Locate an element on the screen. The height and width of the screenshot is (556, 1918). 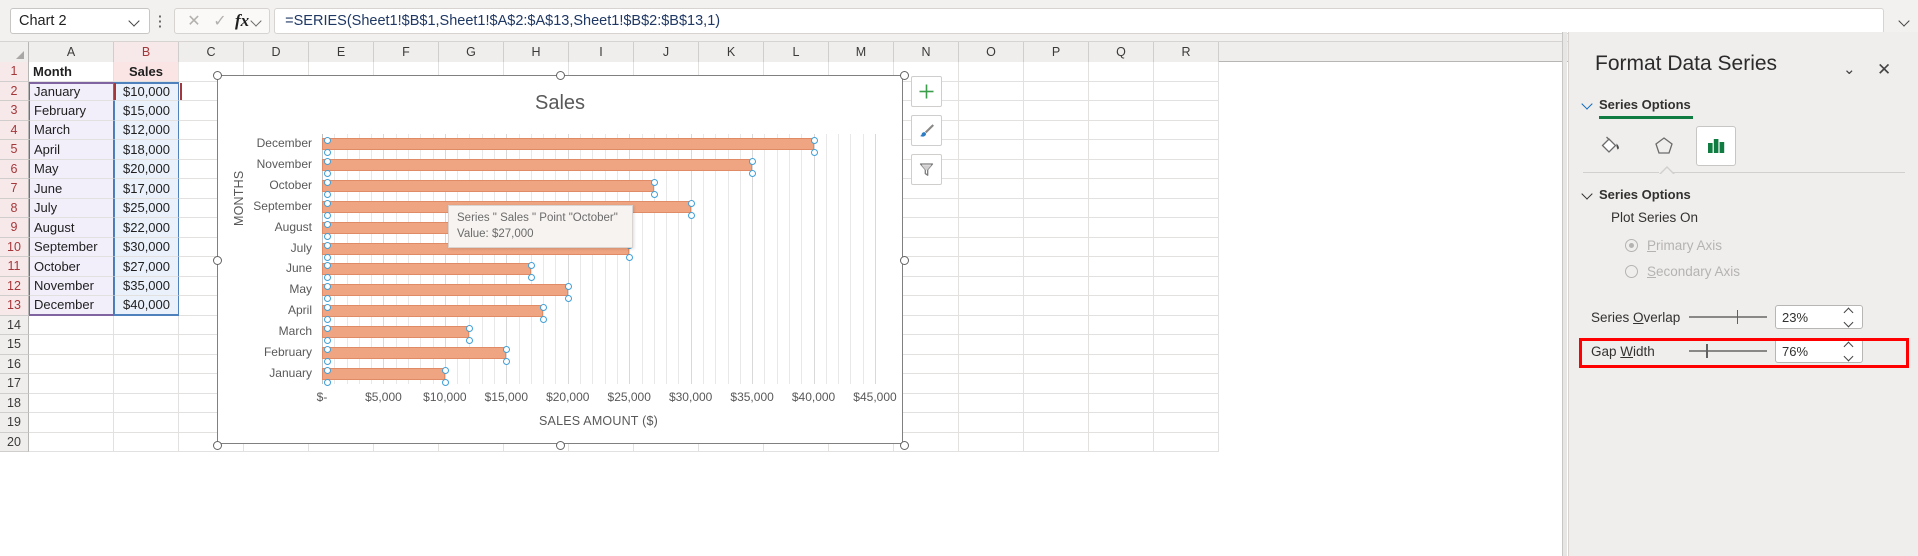
cell-R2 is located at coordinates (1186, 91).